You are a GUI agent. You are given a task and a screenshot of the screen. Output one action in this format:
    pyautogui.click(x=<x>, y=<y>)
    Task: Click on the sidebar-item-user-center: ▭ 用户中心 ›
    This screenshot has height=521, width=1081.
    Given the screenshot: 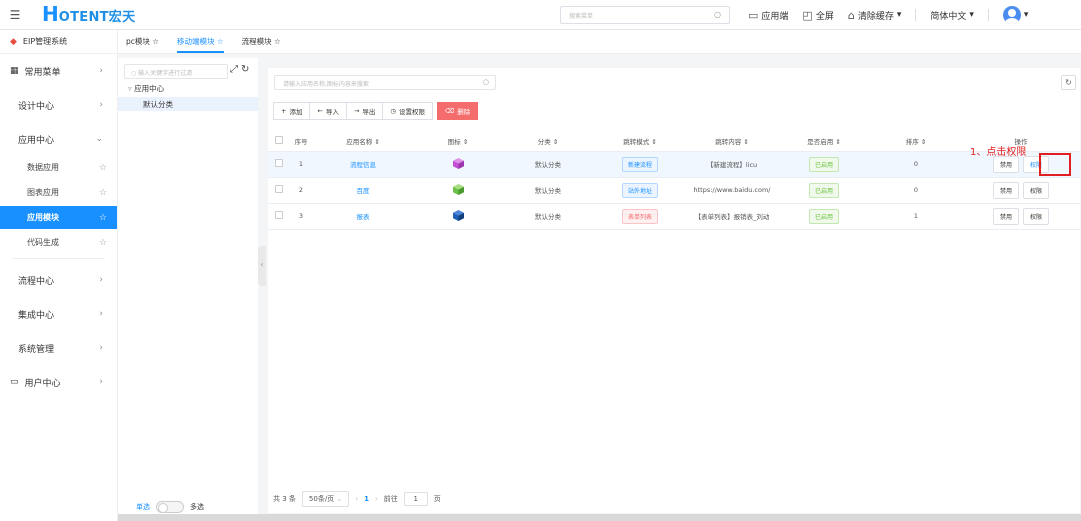 What is the action you would take?
    pyautogui.click(x=58, y=382)
    